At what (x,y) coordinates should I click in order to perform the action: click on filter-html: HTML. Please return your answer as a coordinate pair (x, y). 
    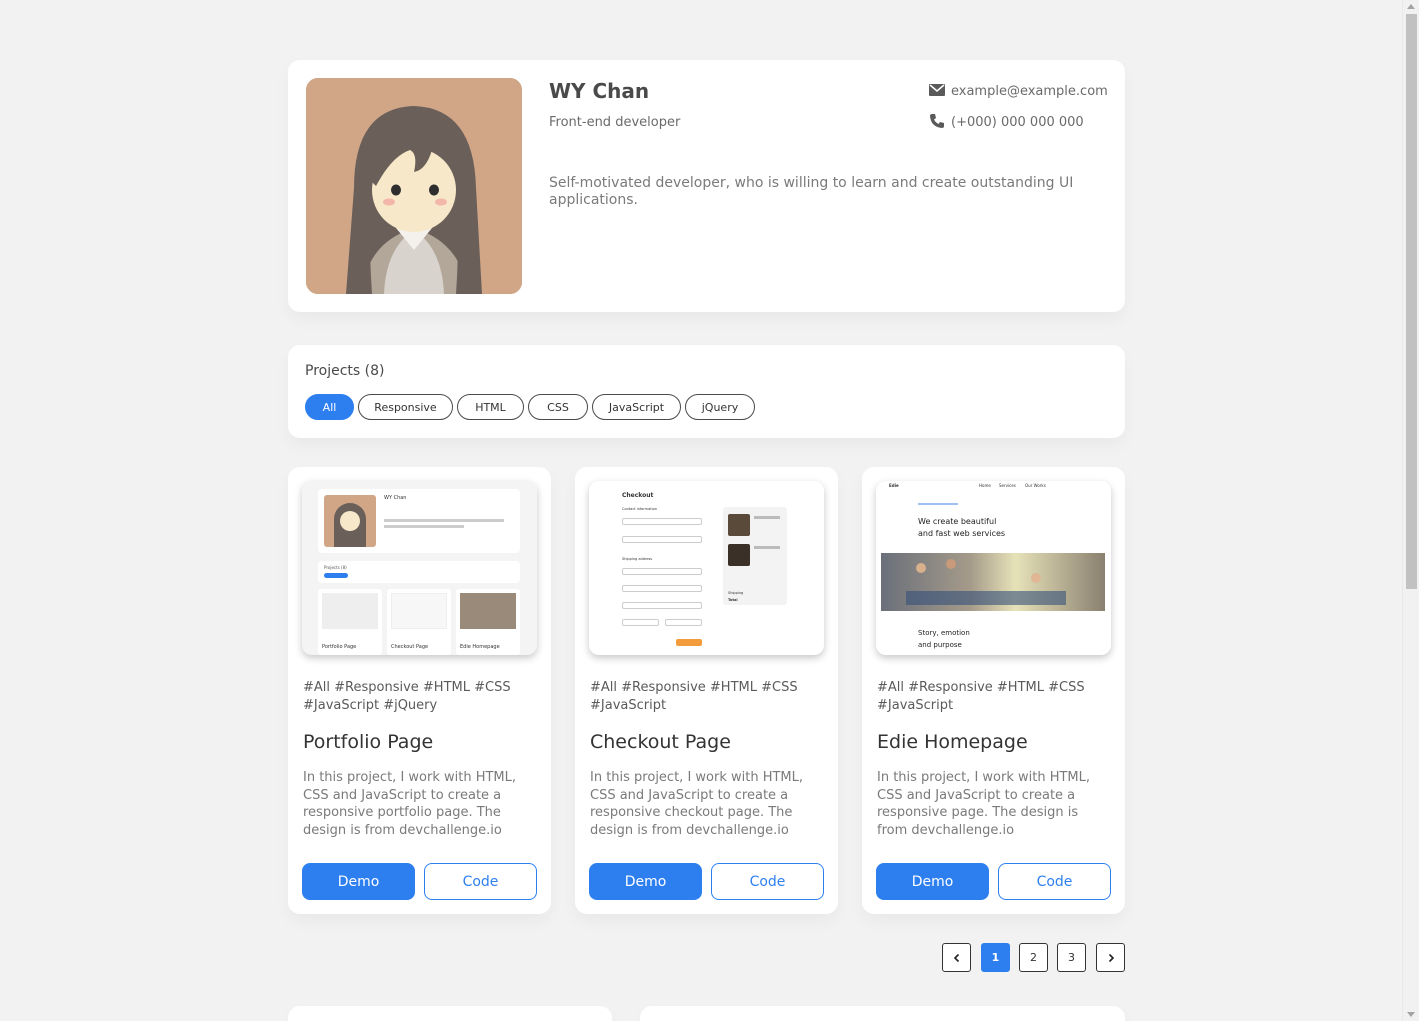
    Looking at the image, I should click on (490, 407).